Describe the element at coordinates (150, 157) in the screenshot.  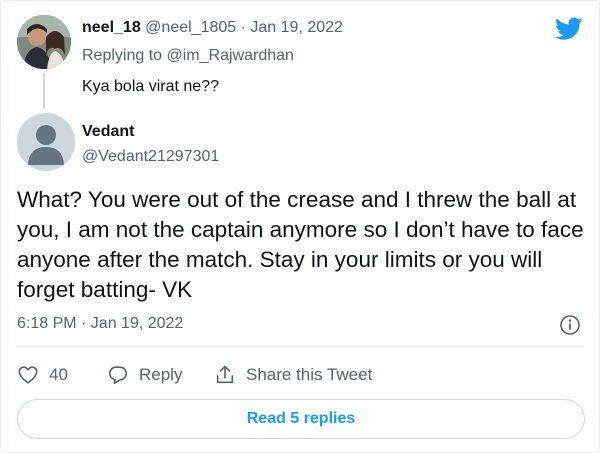
I see `main-author-handle: @Vedant21297301` at that location.